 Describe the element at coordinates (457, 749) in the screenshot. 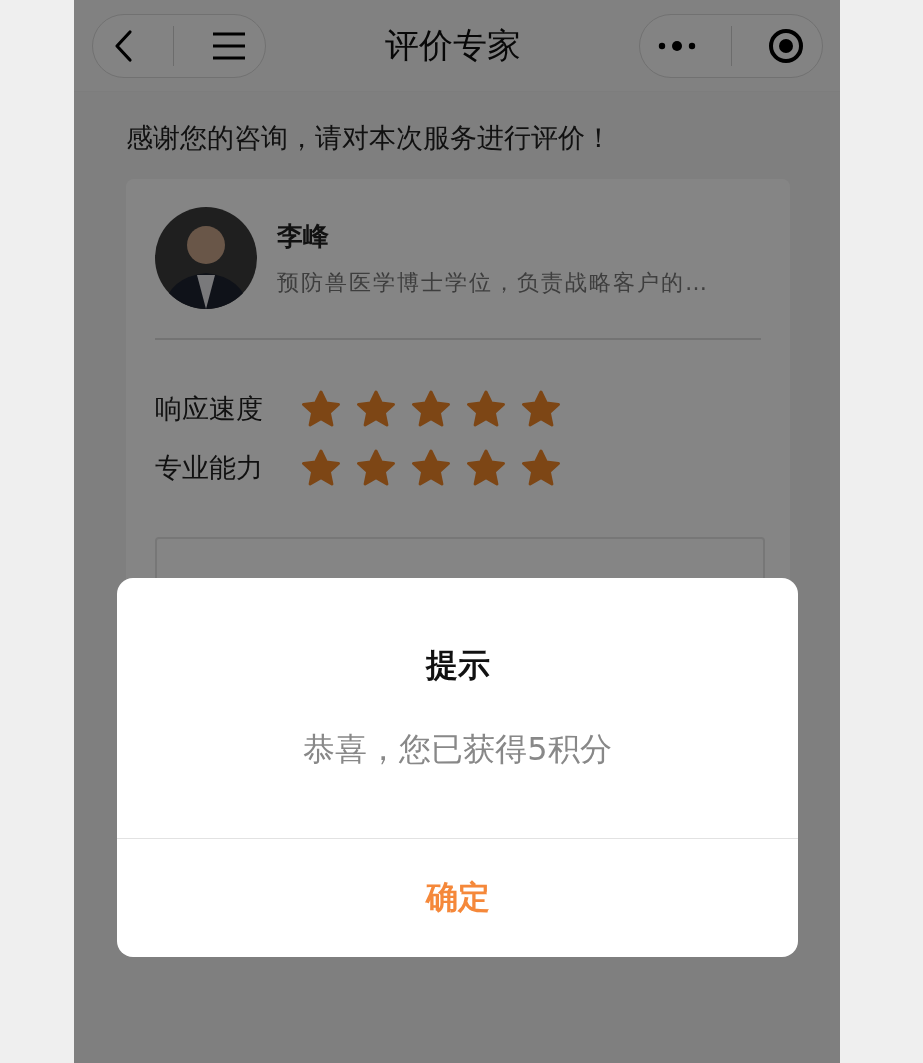

I see `dialog-message: 恭喜，您已获得5积分` at that location.